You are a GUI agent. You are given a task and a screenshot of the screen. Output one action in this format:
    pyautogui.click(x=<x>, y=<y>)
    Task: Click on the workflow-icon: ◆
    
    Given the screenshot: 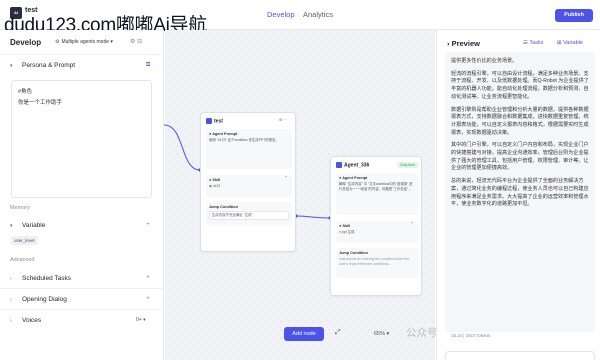 What is the action you would take?
    pyautogui.click(x=210, y=186)
    